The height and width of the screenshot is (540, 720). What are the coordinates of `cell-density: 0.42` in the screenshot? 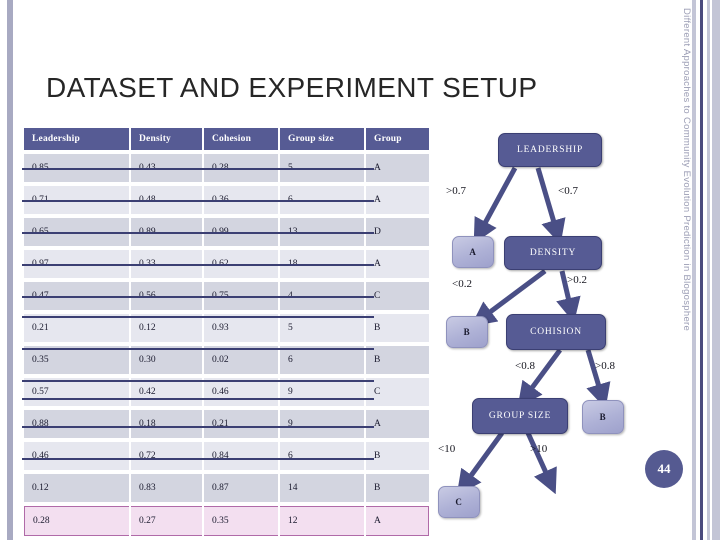 It's located at (166, 392).